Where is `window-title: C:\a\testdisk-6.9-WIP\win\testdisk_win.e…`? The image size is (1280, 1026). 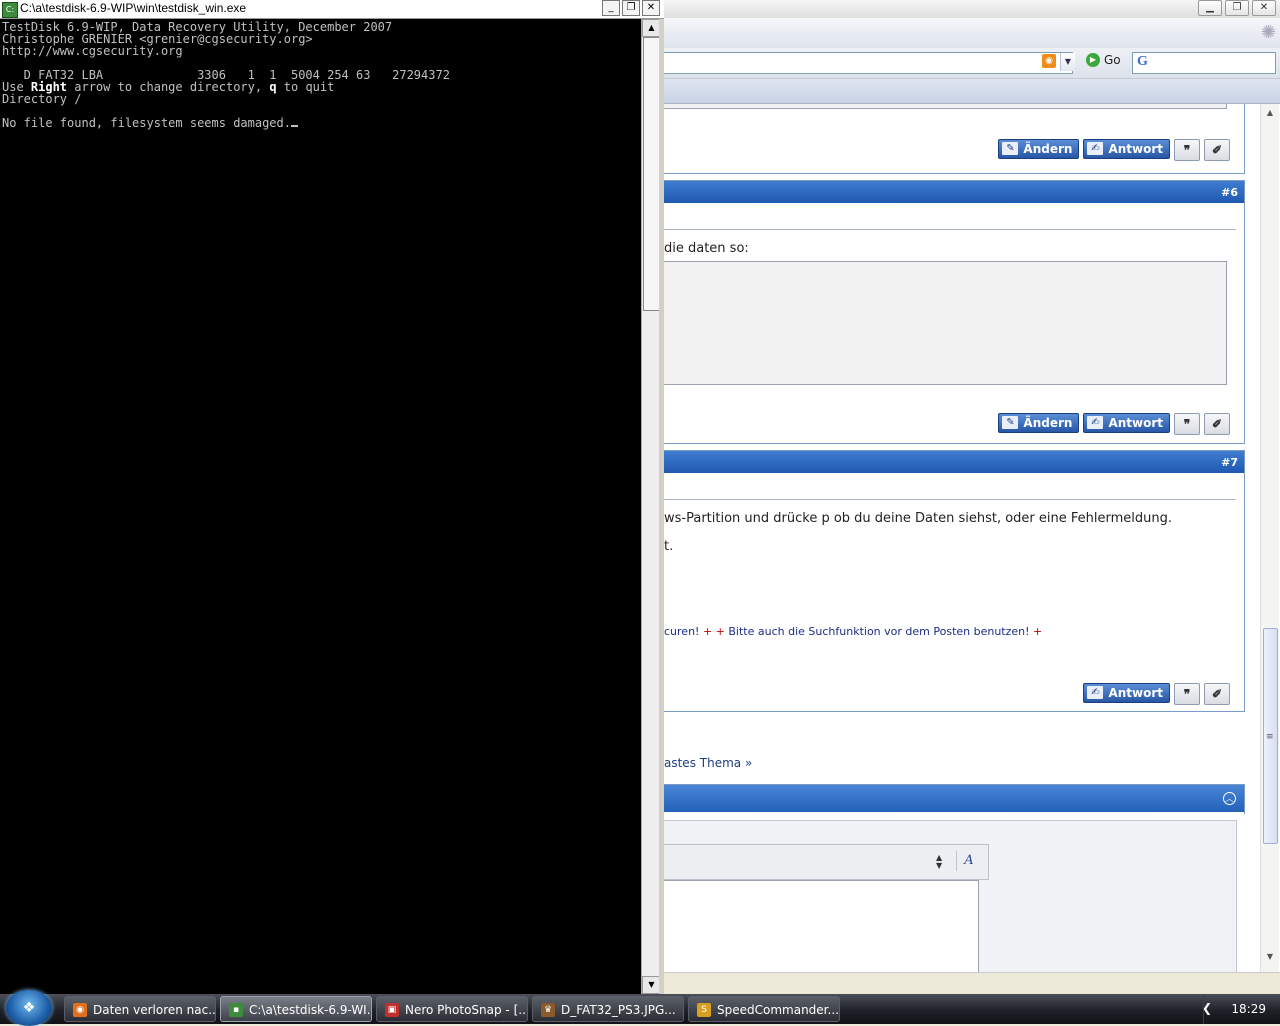
window-title: C:\a\testdisk-6.9-WIP\win\testdisk_win.e… is located at coordinates (133, 8).